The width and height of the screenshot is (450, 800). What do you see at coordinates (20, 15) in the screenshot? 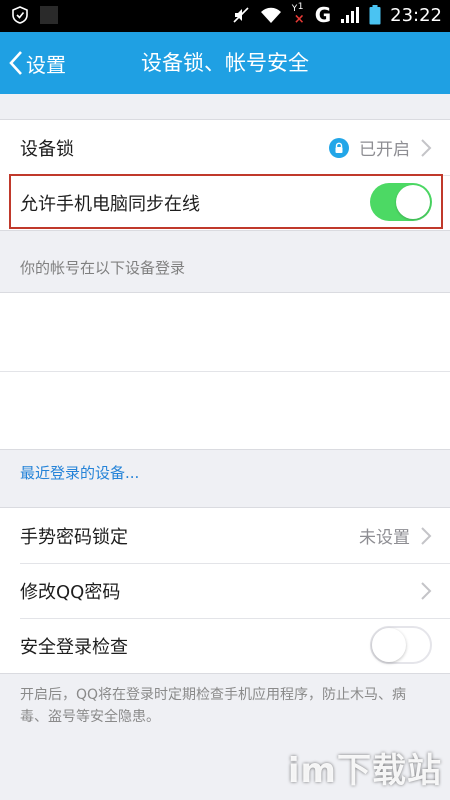
I see `shield-check-icon` at bounding box center [20, 15].